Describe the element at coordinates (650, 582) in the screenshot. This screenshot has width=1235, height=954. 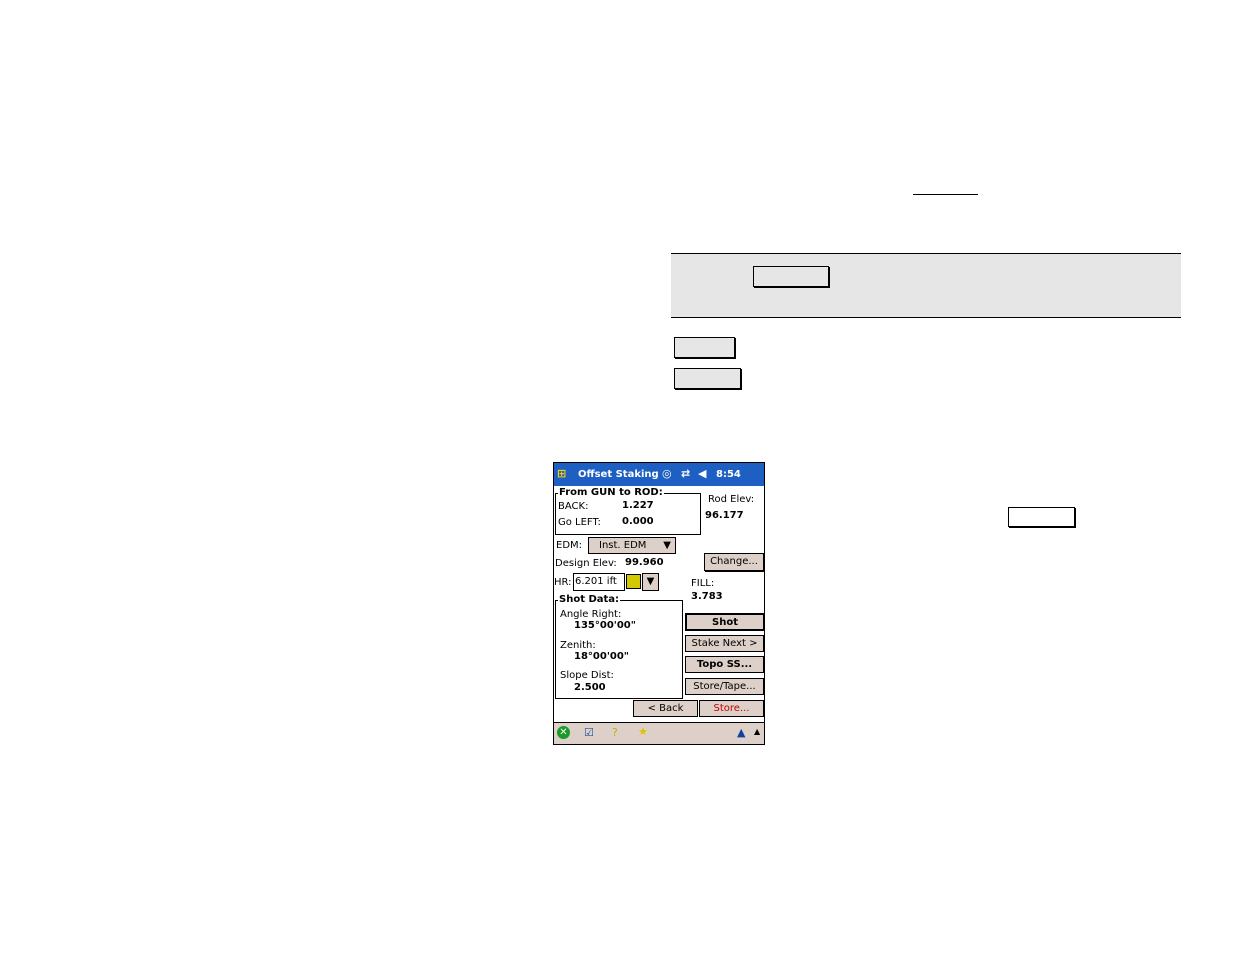
I see `hr-dropdown-button: ▼` at that location.